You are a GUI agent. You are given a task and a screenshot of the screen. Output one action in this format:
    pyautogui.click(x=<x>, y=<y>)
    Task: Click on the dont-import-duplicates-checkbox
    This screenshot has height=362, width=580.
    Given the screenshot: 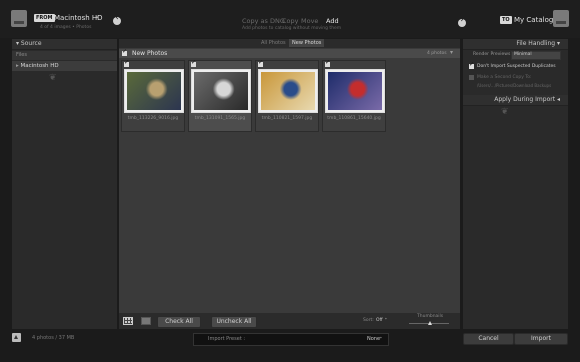 What is the action you would take?
    pyautogui.click(x=471, y=65)
    